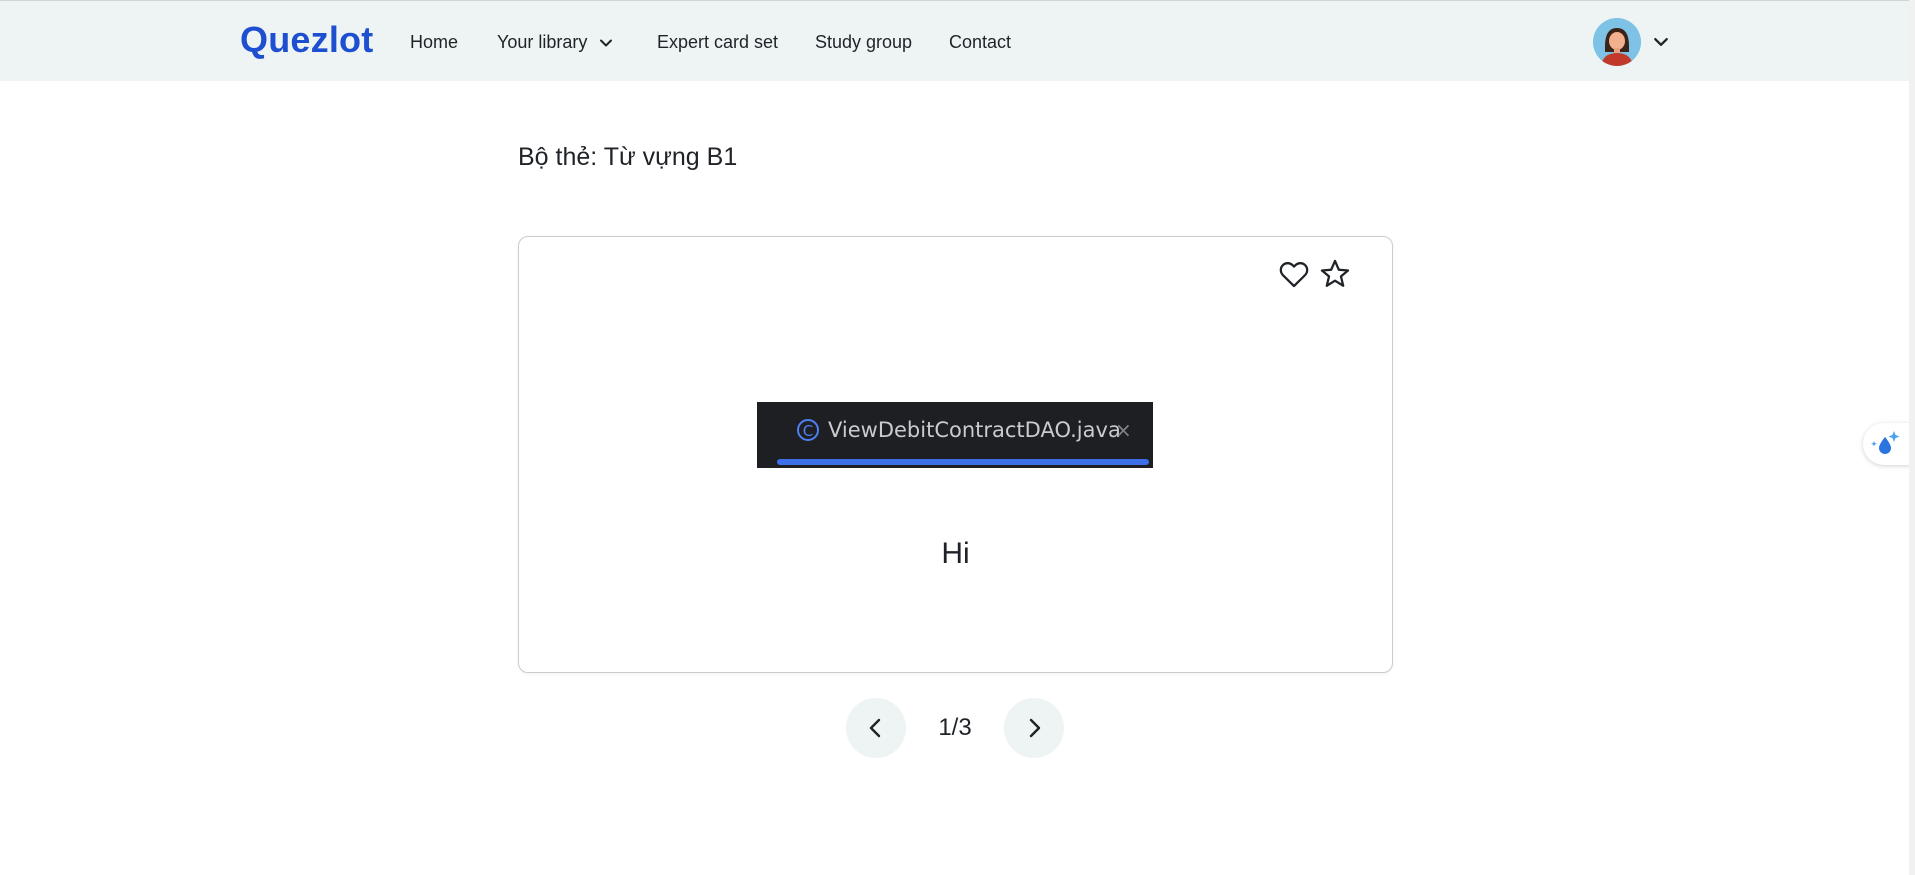 Image resolution: width=1915 pixels, height=875 pixels. I want to click on card-pager: 1/3, so click(955, 728).